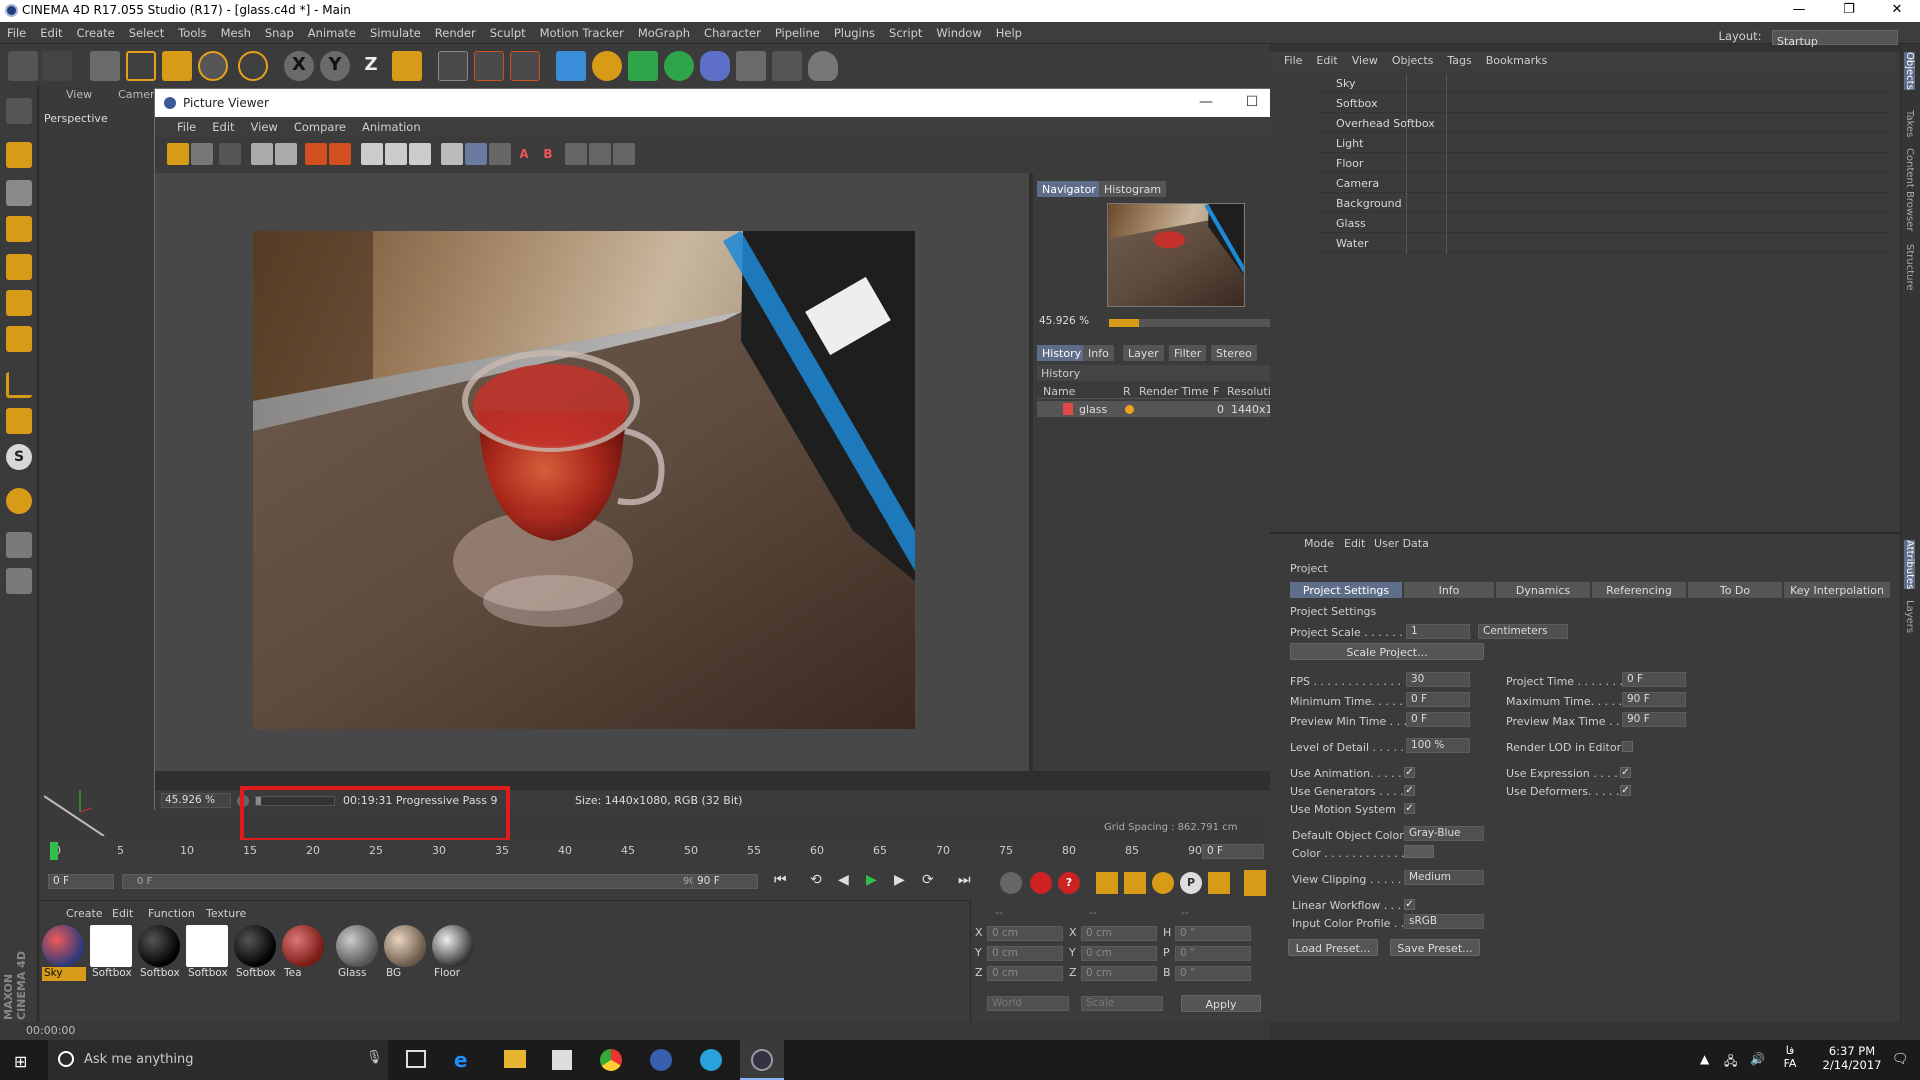 This screenshot has height=1080, width=1920. I want to click on side-tab-layers: Layers, so click(1909, 616).